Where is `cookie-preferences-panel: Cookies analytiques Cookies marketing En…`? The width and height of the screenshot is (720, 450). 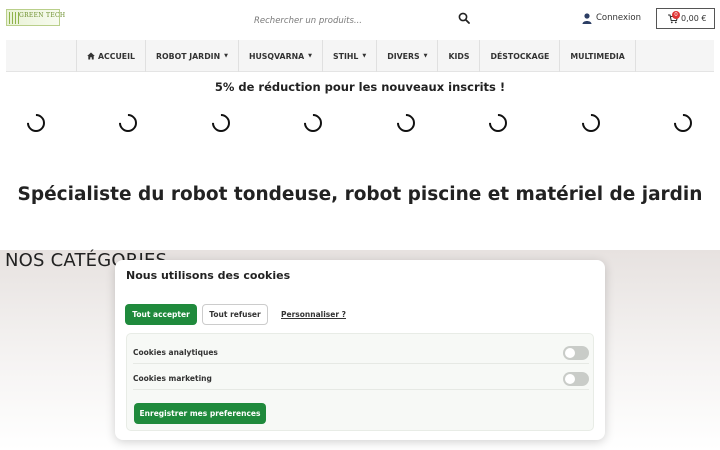 cookie-preferences-panel: Cookies analytiques Cookies marketing En… is located at coordinates (360, 382).